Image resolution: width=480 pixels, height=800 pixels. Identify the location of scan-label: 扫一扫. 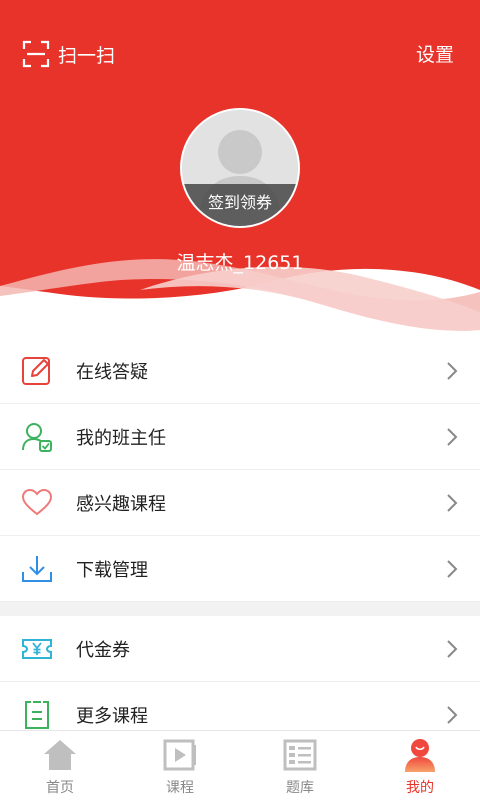
(87, 55).